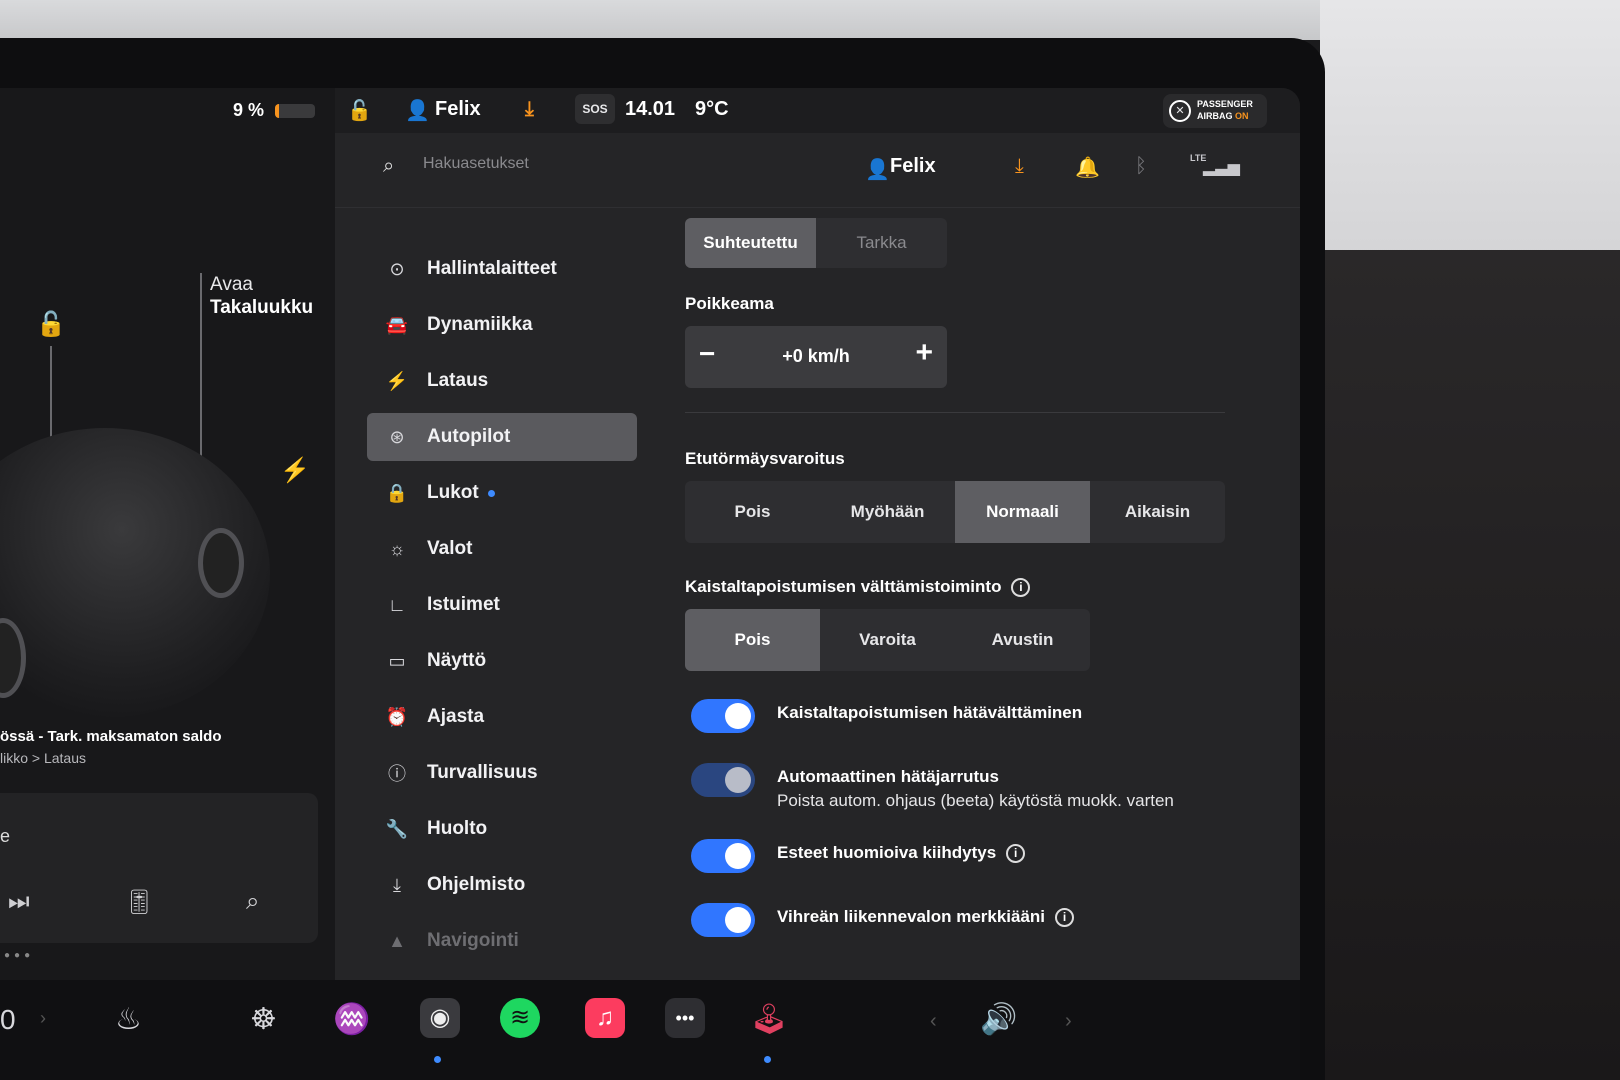 The height and width of the screenshot is (1080, 1620). Describe the element at coordinates (492, 268) in the screenshot. I see `sidebar-item-label: Hallintalaitteet` at that location.